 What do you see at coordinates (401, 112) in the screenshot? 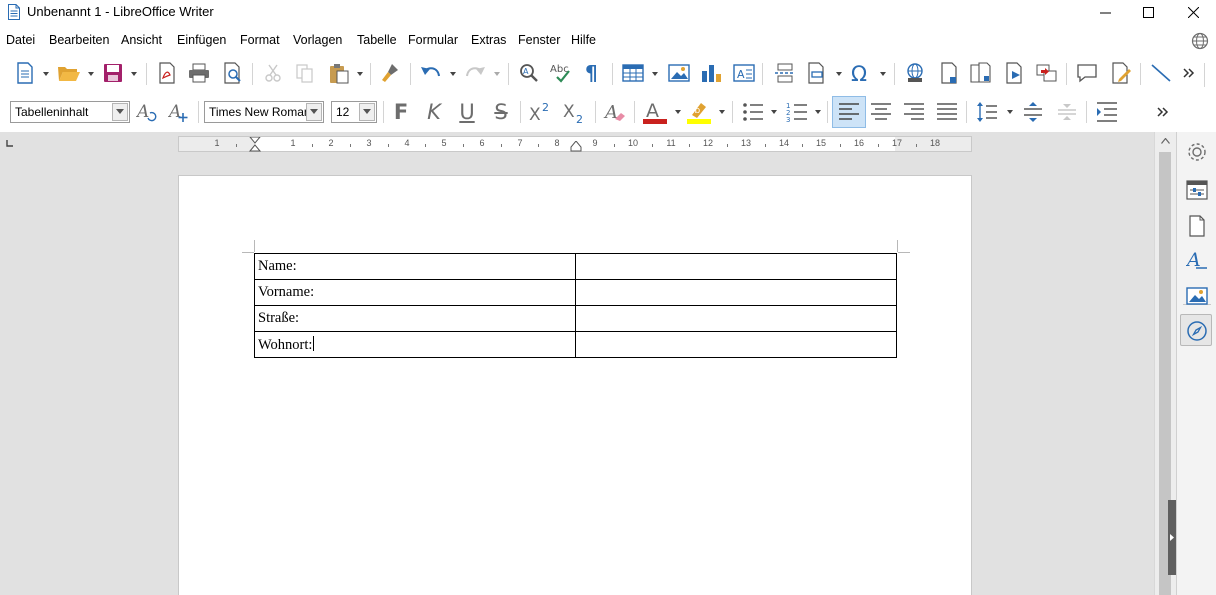
I see `bold-button: F` at bounding box center [401, 112].